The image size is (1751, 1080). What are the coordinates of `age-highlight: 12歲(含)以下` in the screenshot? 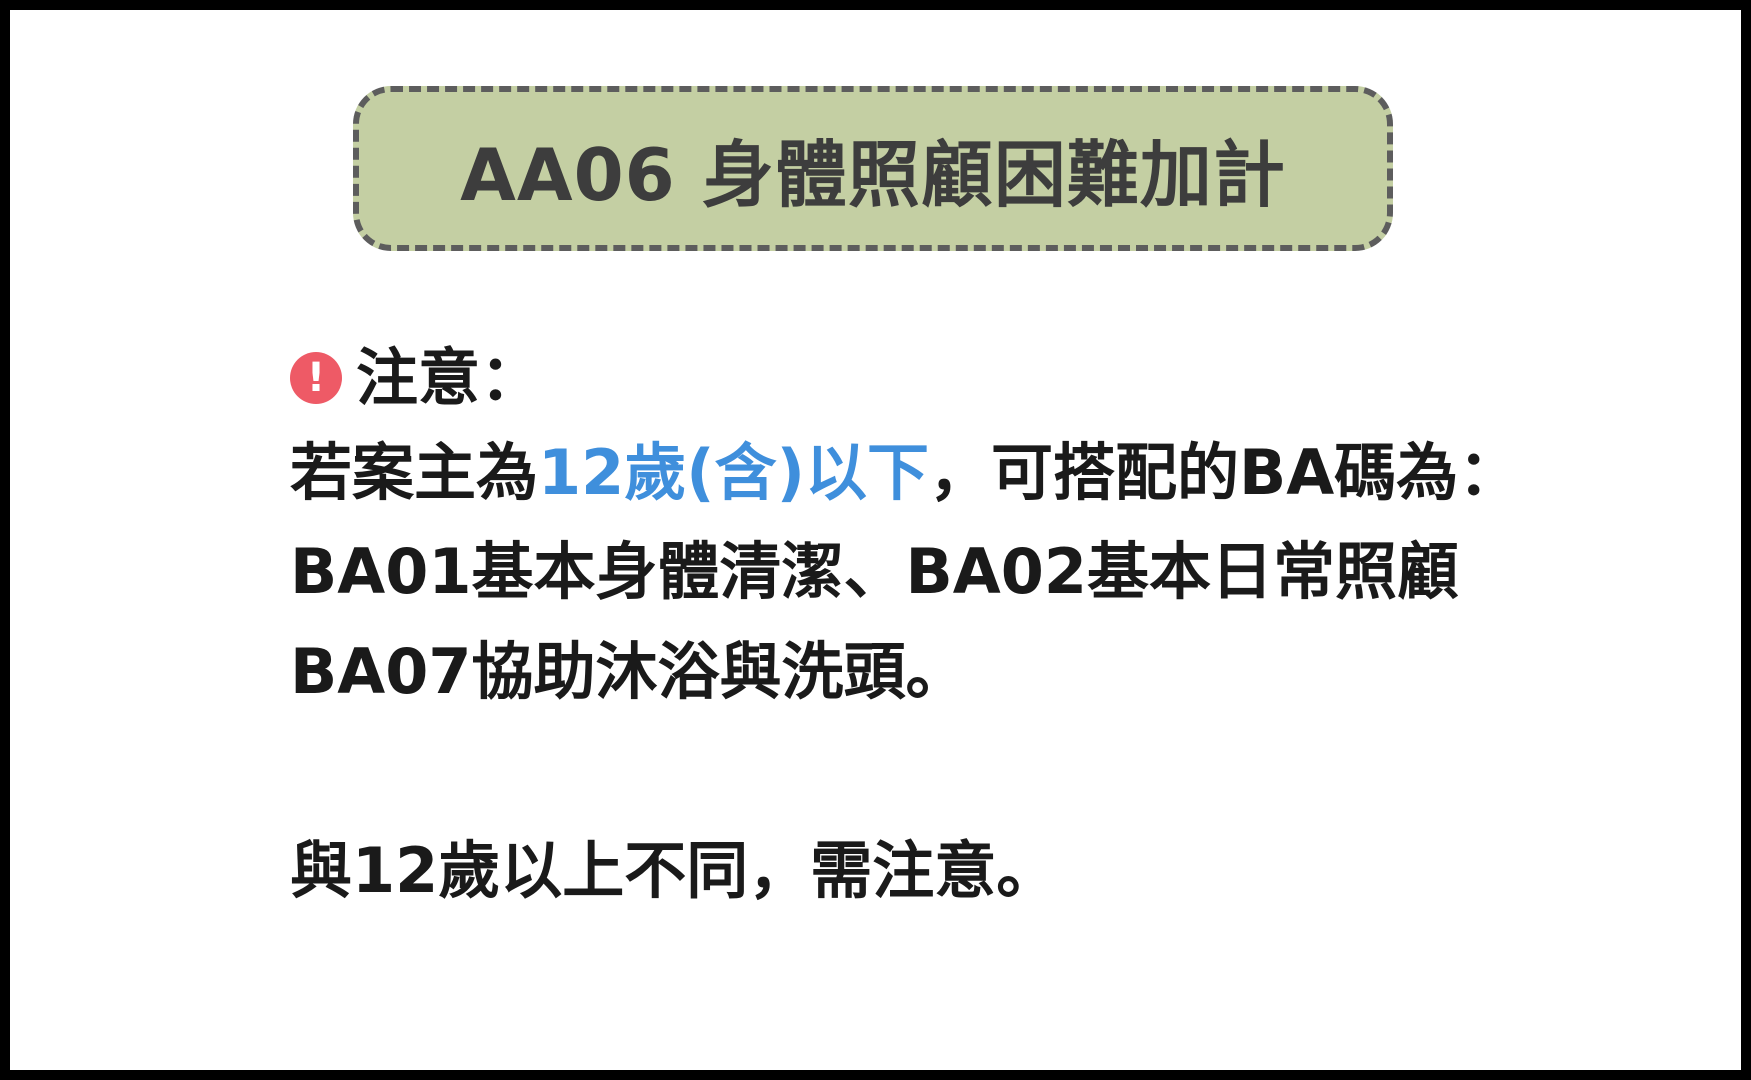 It's located at (733, 472).